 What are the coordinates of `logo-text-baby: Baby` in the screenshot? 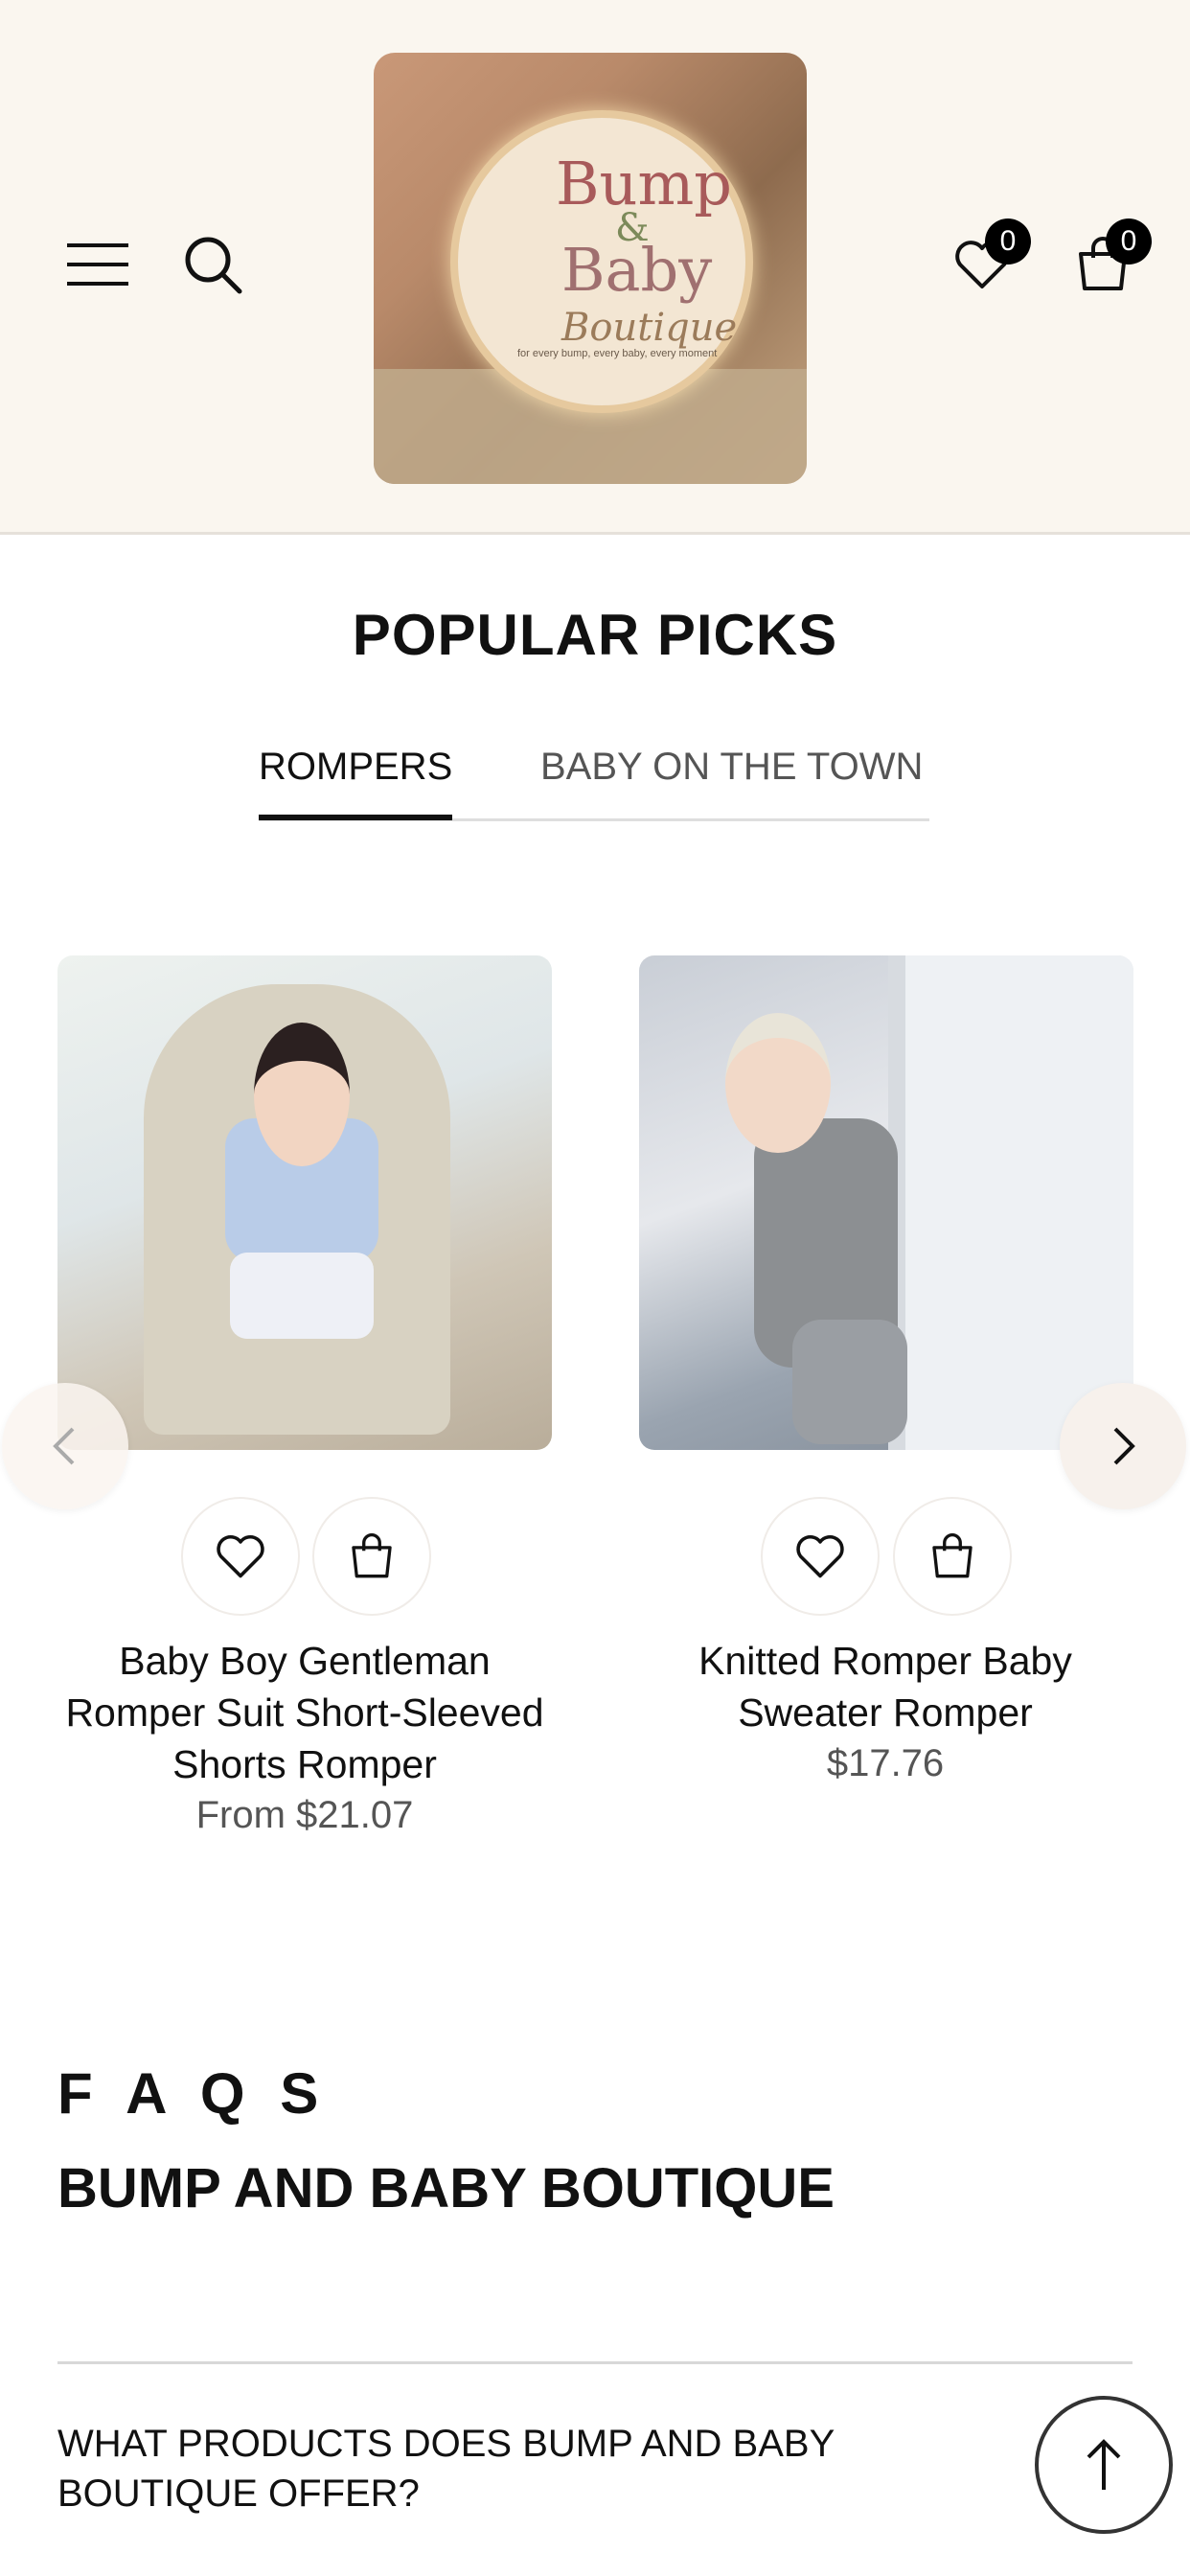 It's located at (637, 270).